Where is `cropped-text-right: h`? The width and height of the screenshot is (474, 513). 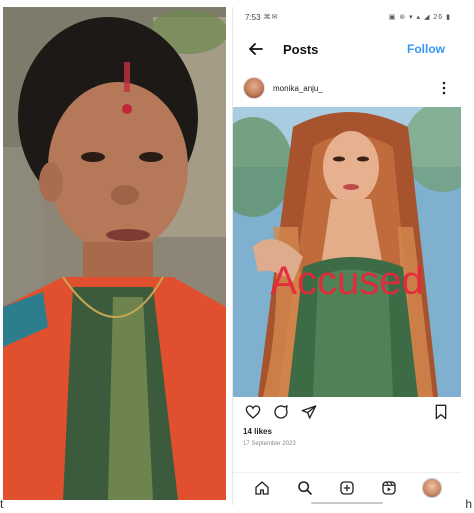 cropped-text-right: h is located at coordinates (468, 504).